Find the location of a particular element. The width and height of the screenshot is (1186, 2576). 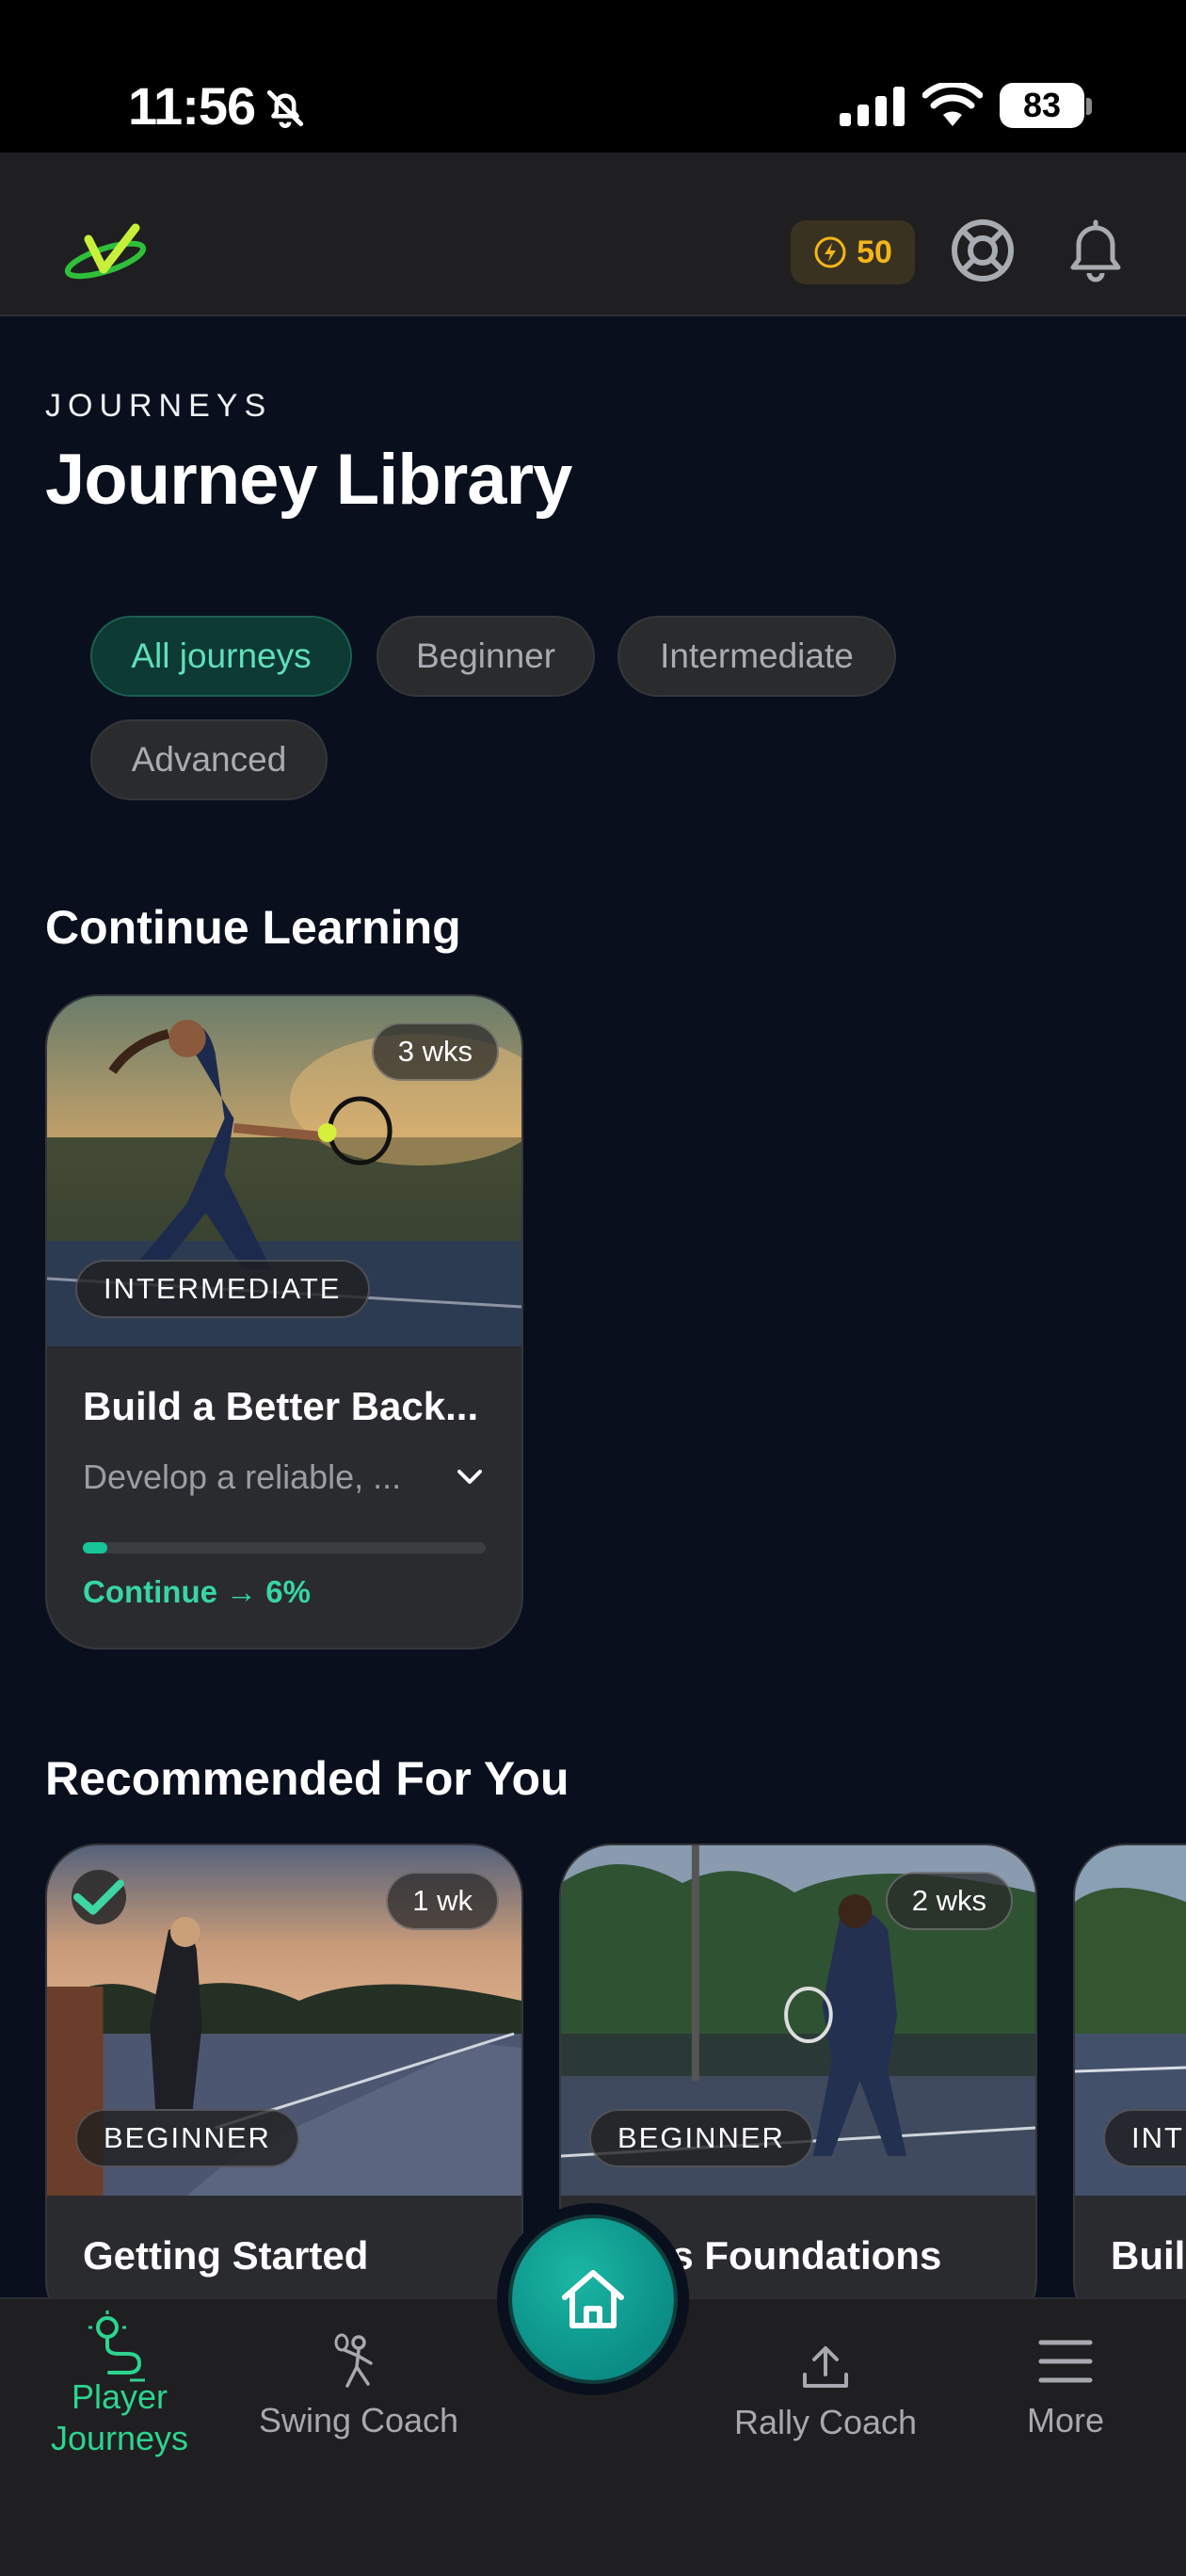

filter-advanced: Advanced is located at coordinates (209, 759).